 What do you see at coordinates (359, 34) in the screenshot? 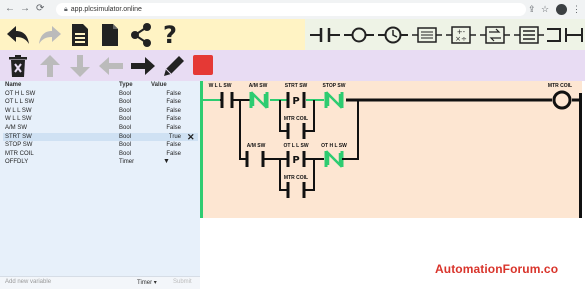
I see `coil-icon` at bounding box center [359, 34].